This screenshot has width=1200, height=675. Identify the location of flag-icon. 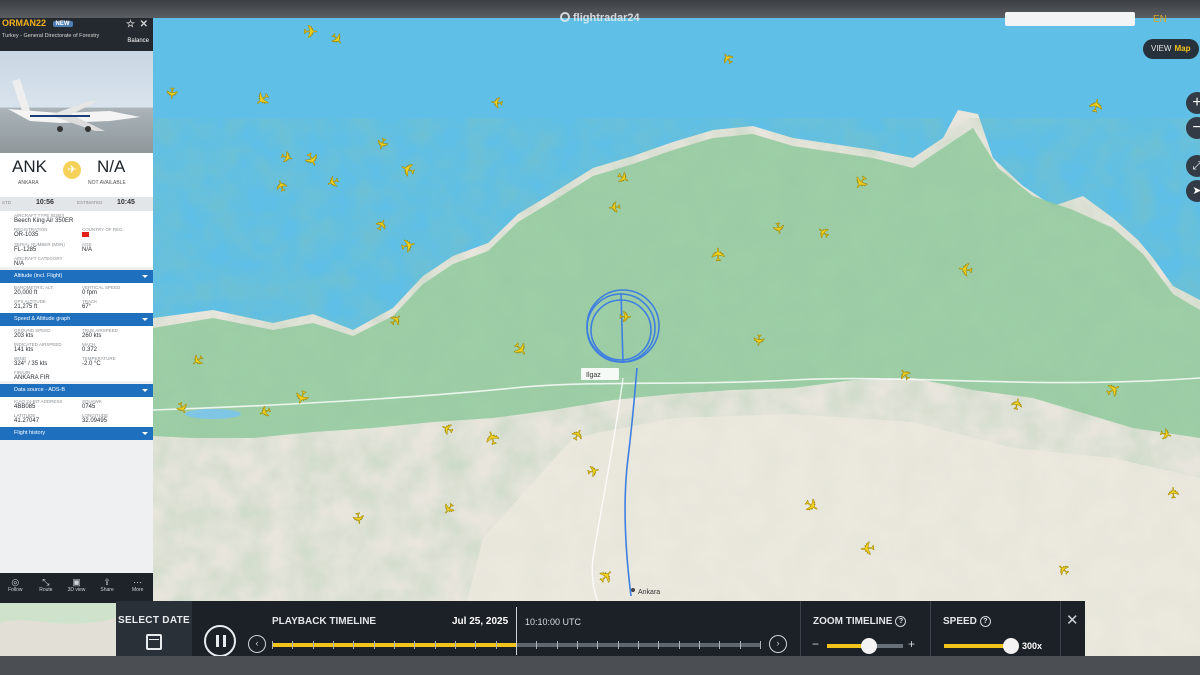
(85, 234).